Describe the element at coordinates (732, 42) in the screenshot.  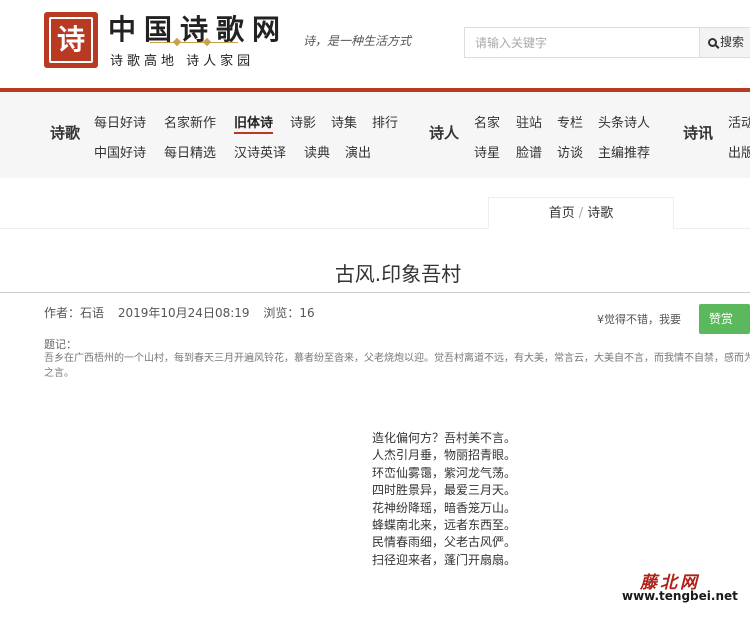
I see `search-button-label: 搜索` at that location.